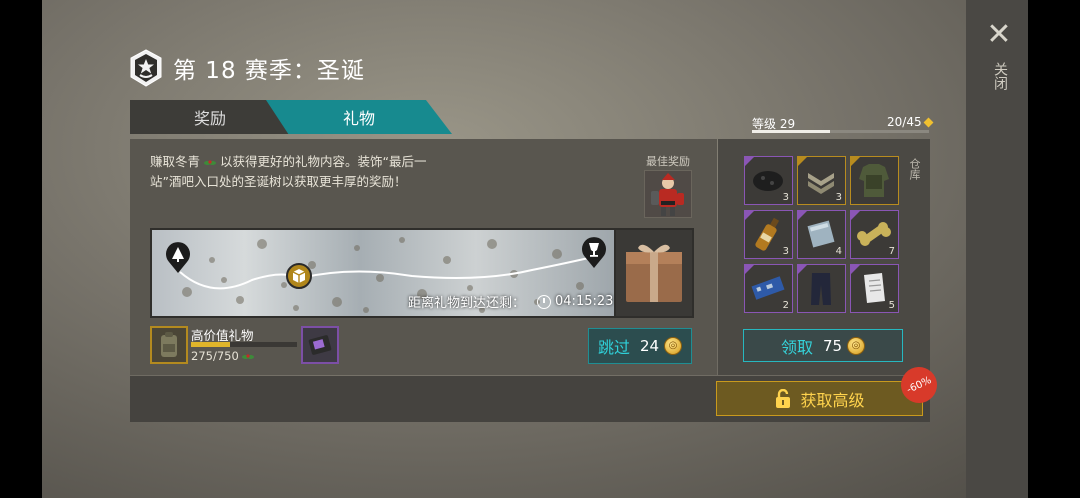  I want to click on tab-rewards-label: 奖励, so click(209, 118).